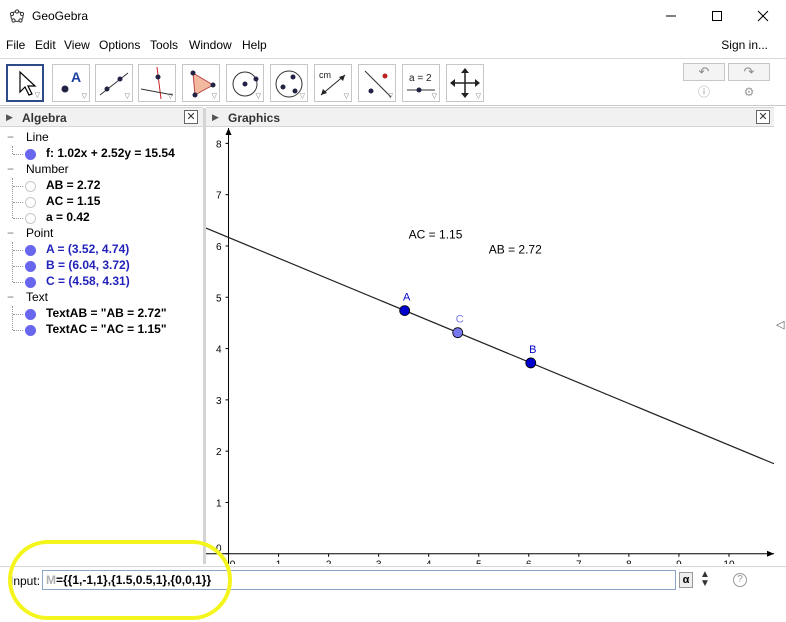  Describe the element at coordinates (40, 233) in the screenshot. I see `category-label: Point` at that location.